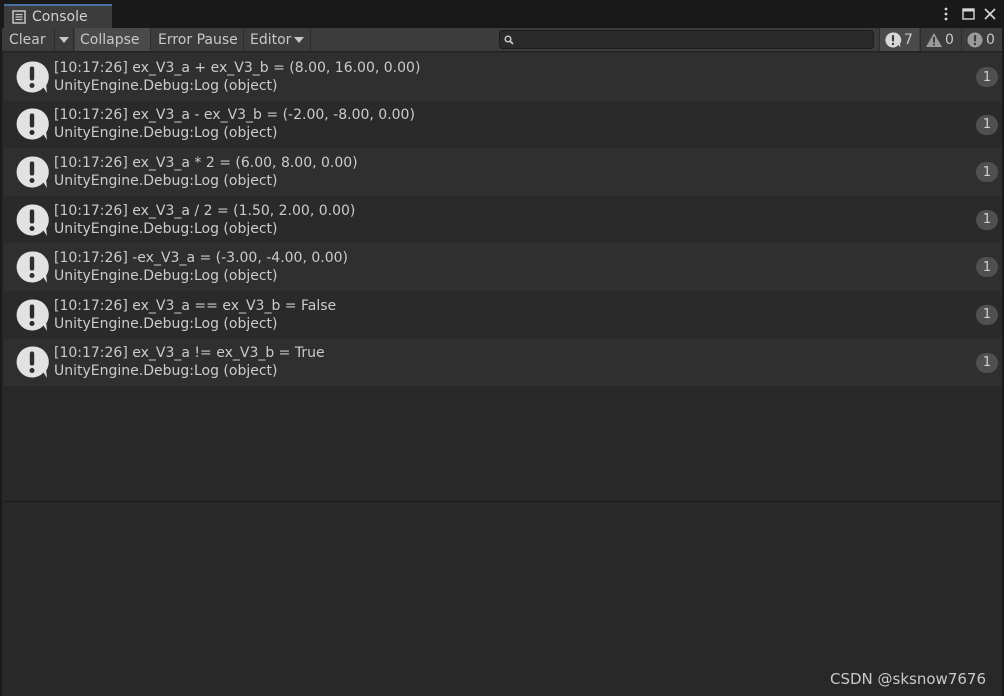 Image resolution: width=1004 pixels, height=696 pixels. Describe the element at coordinates (990, 39) in the screenshot. I see `error-count: 0` at that location.